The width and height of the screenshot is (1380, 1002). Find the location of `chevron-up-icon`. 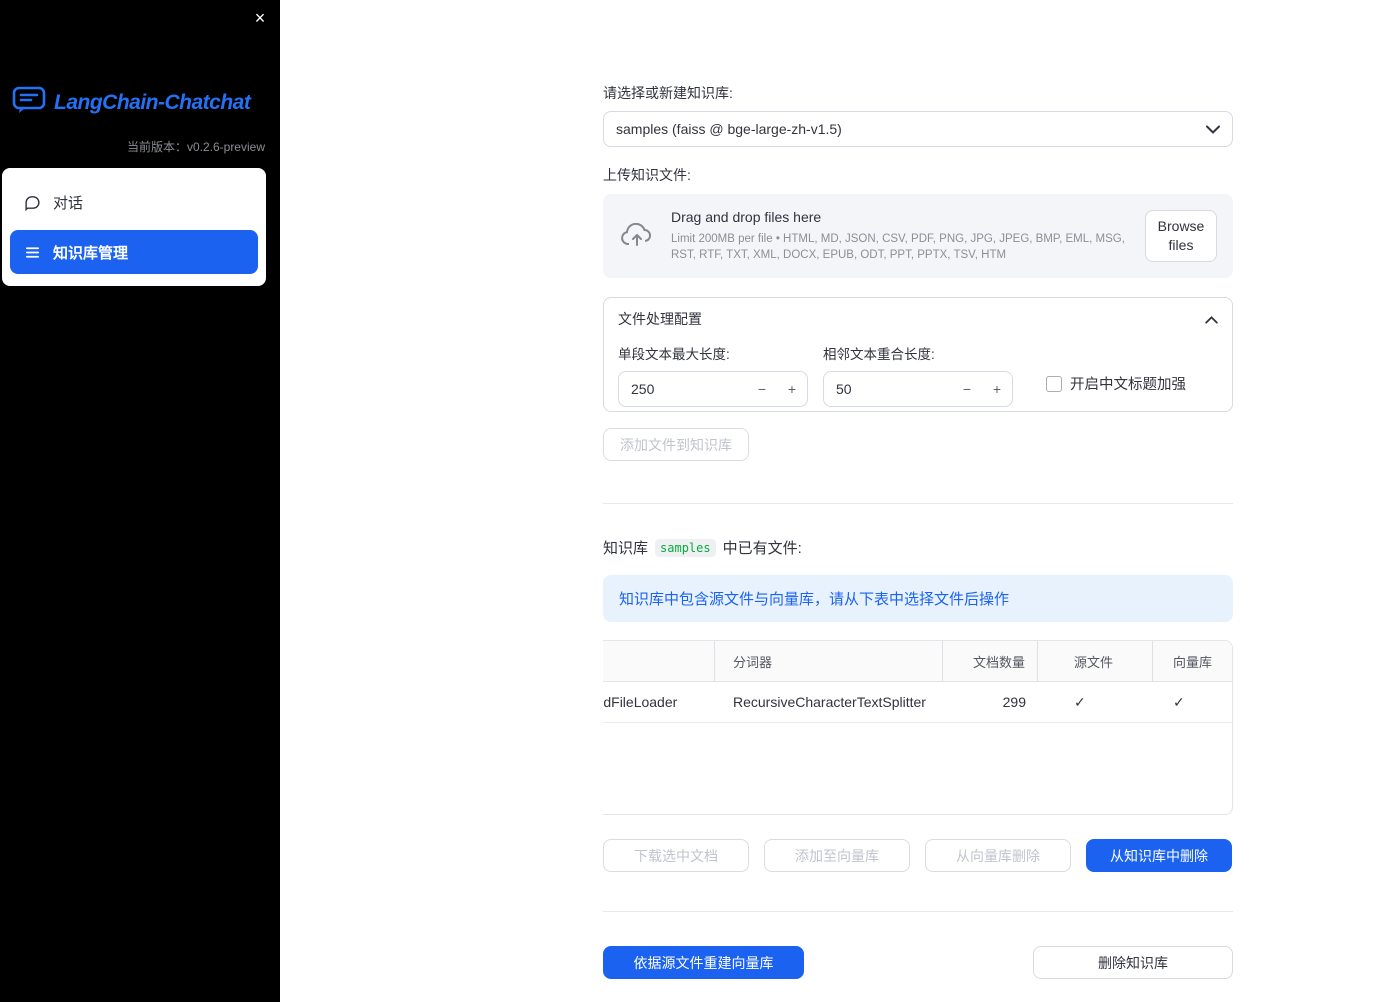

chevron-up-icon is located at coordinates (1211, 319).